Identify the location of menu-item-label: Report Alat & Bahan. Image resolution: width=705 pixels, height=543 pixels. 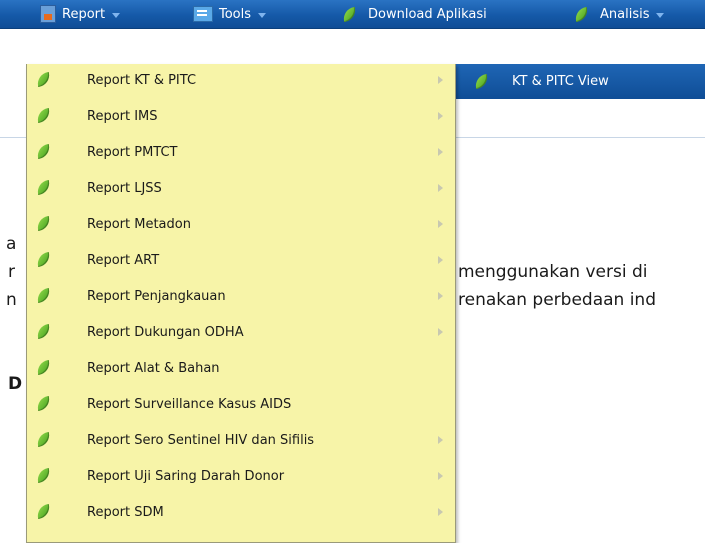
(153, 368).